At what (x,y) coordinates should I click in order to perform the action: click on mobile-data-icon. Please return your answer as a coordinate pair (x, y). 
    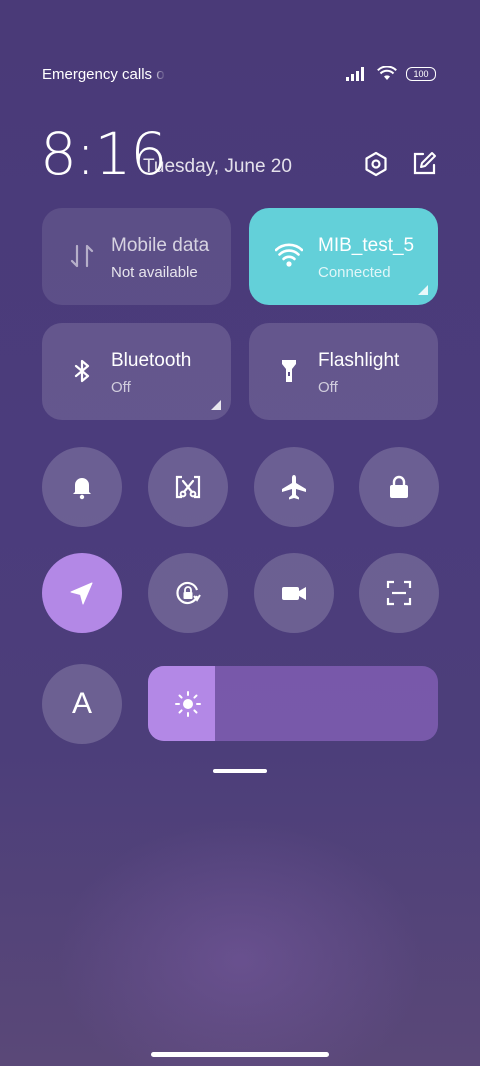
    Looking at the image, I should click on (82, 256).